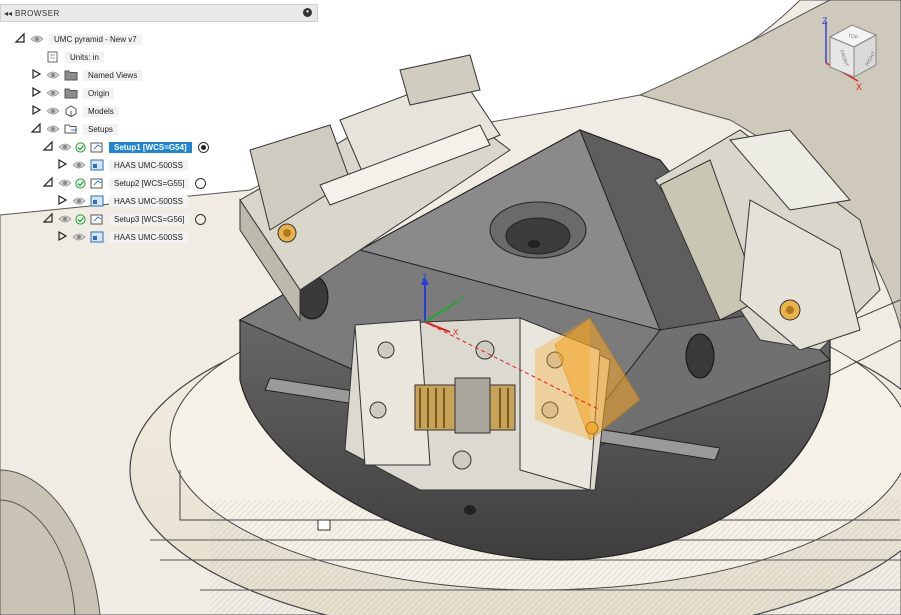 The image size is (901, 615). I want to click on viewcube-x-label: X, so click(859, 87).